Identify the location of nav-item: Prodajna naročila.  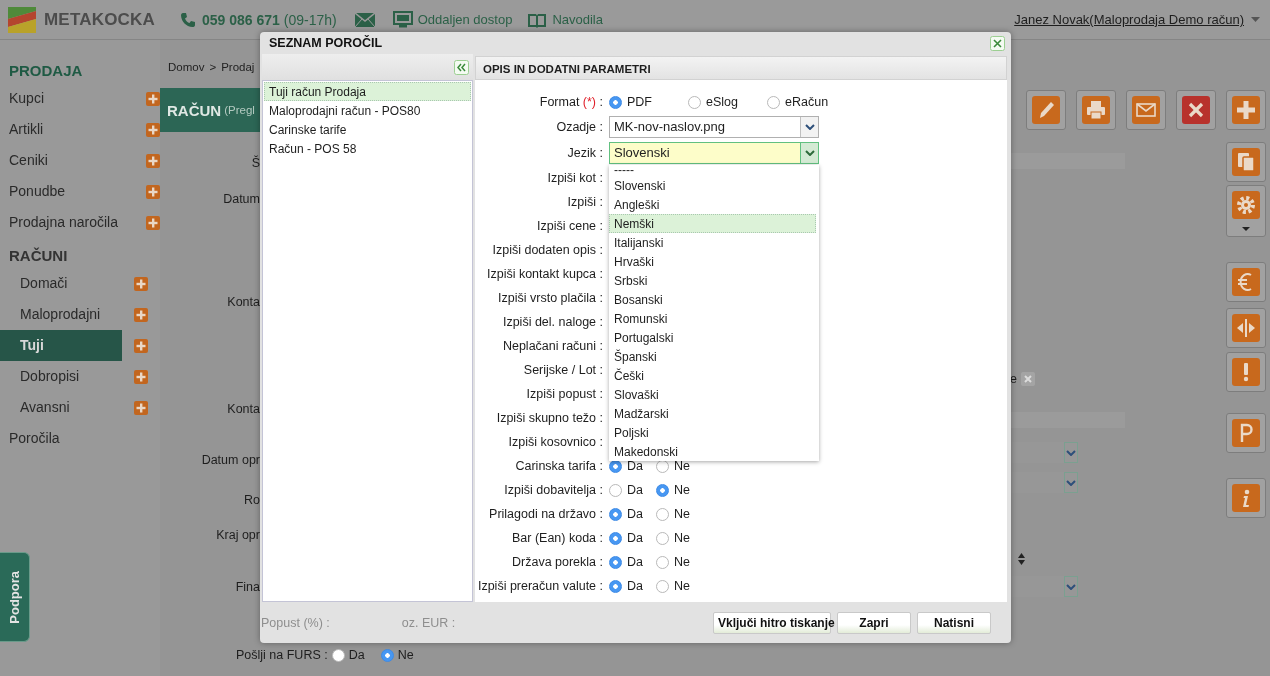
(67, 222).